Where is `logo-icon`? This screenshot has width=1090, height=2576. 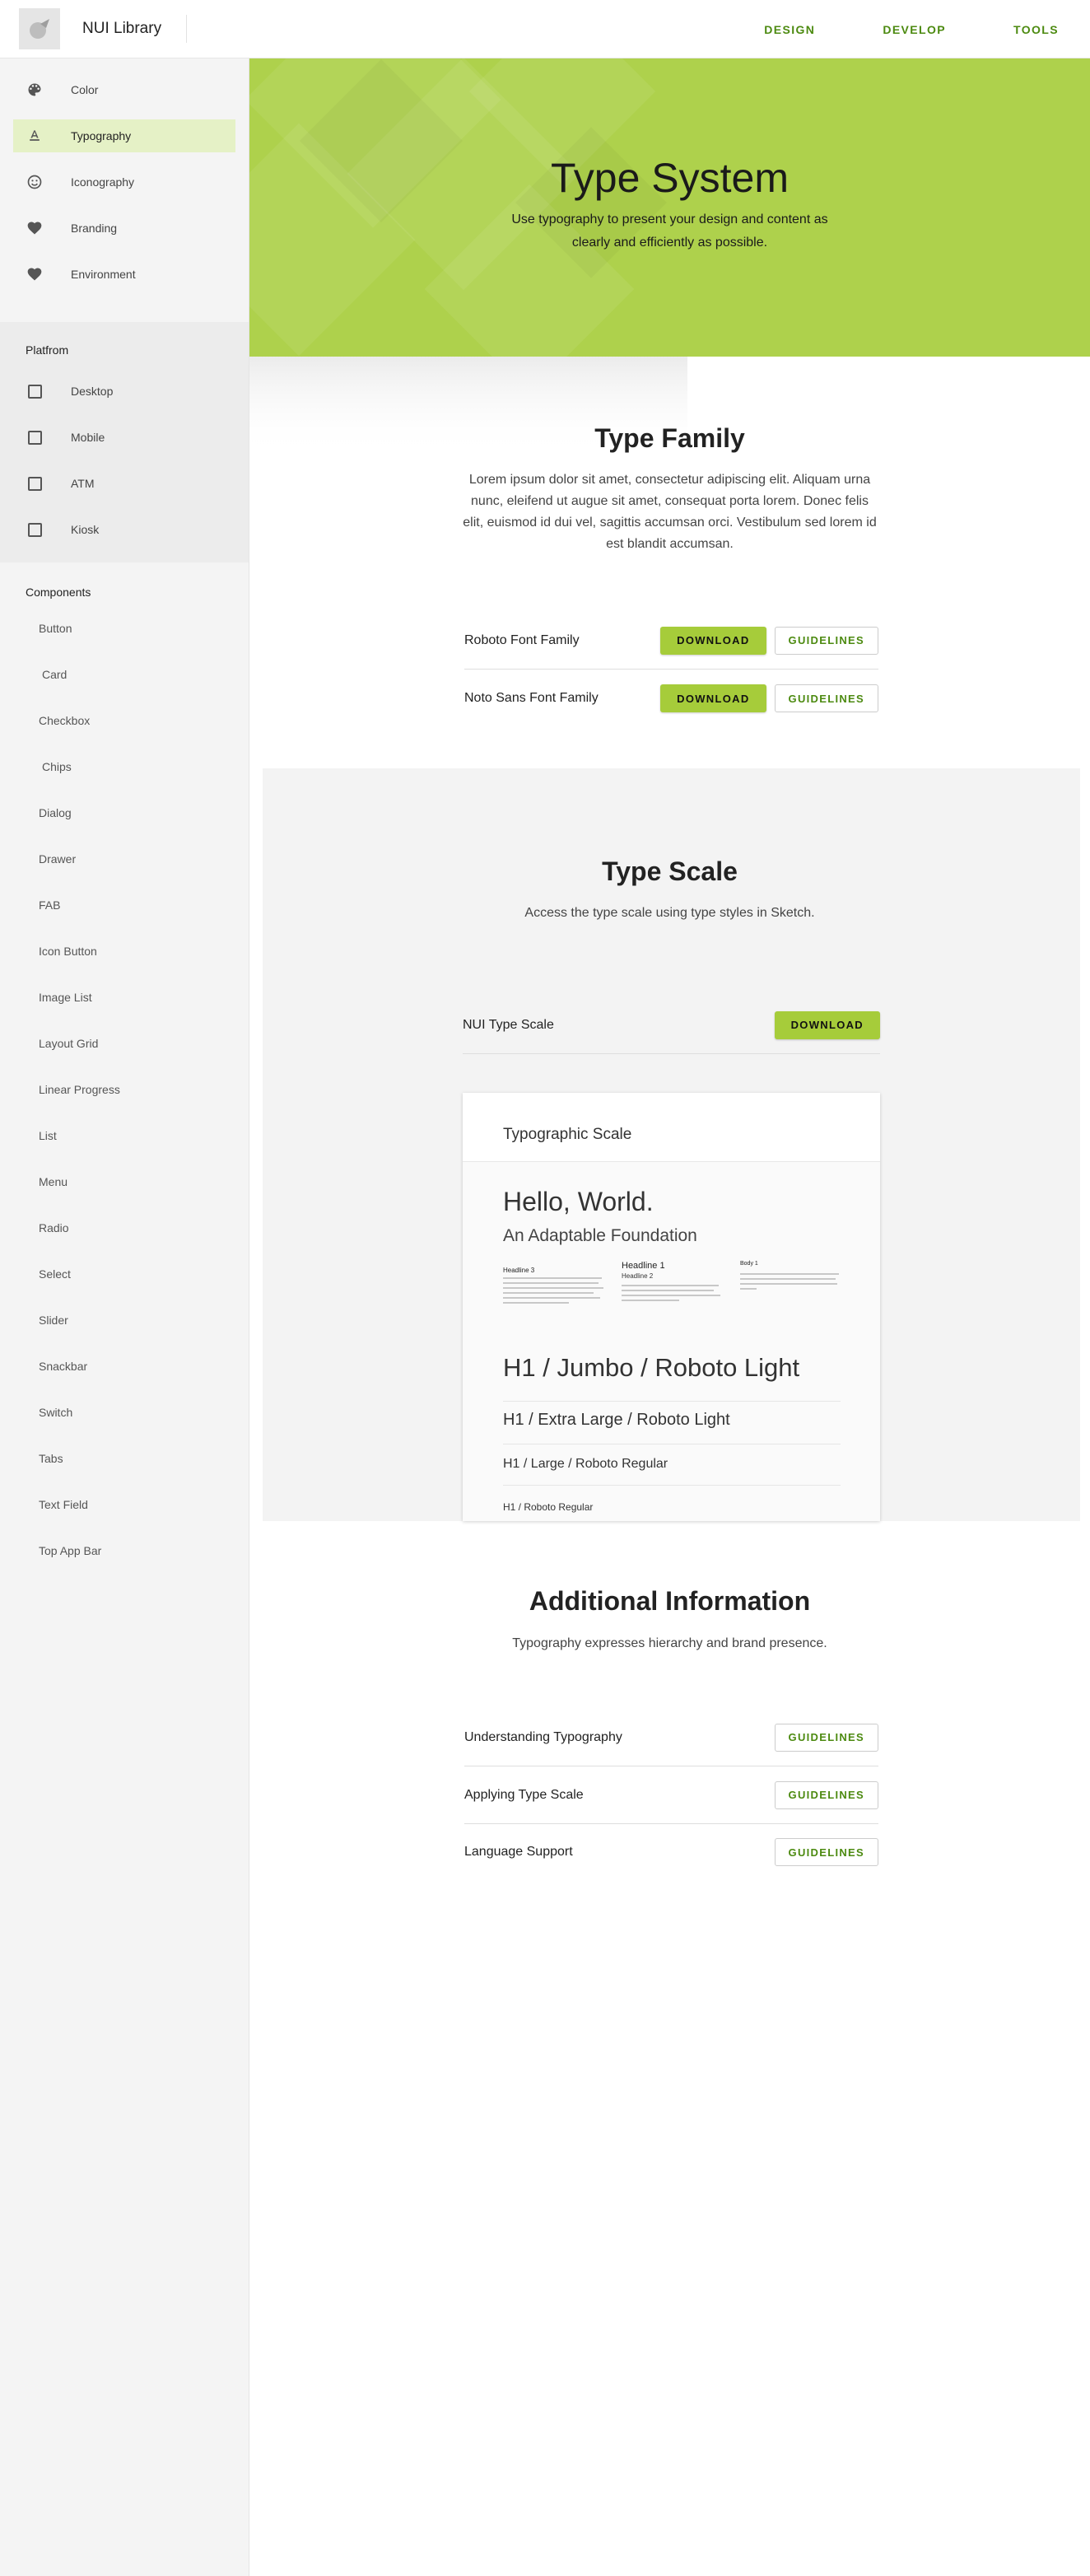
logo-icon is located at coordinates (39, 28).